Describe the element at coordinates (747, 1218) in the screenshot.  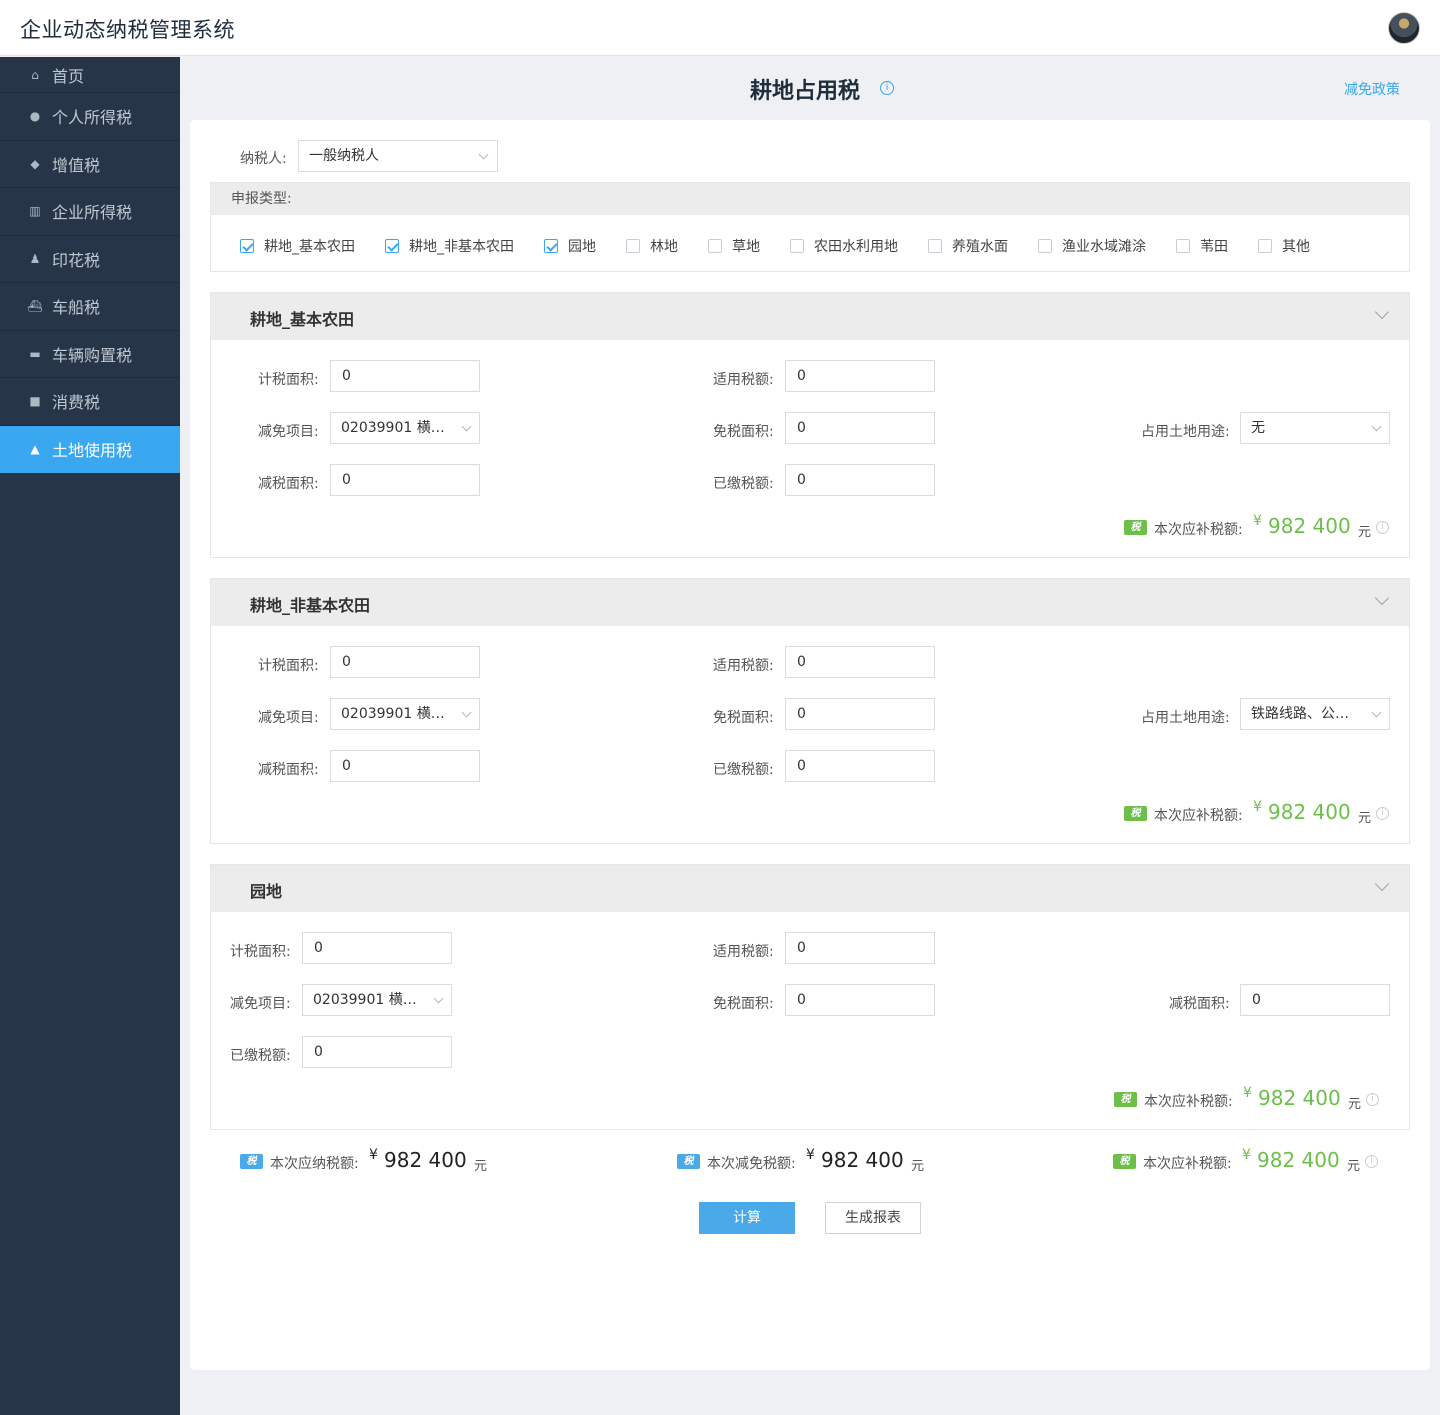
I see `calculate-button: 计算` at that location.